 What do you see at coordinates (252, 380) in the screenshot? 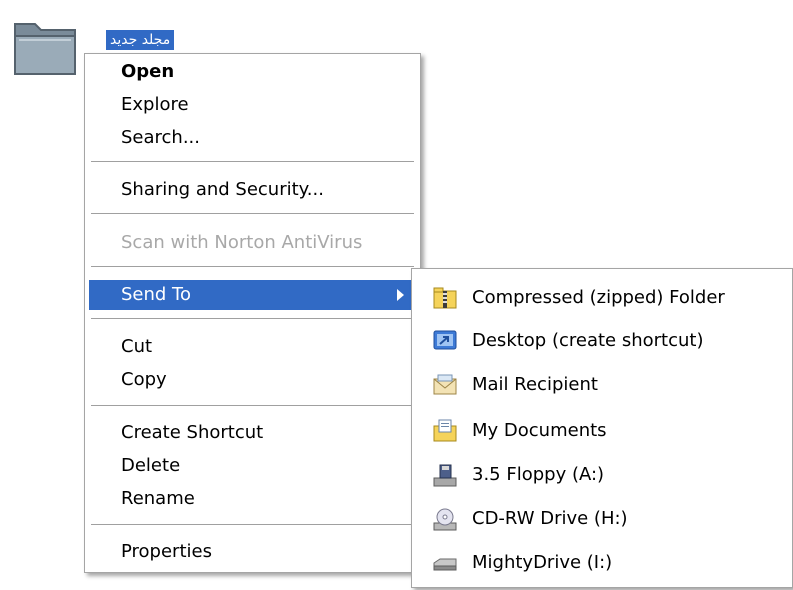
I see `menu-item-copy: Copy` at bounding box center [252, 380].